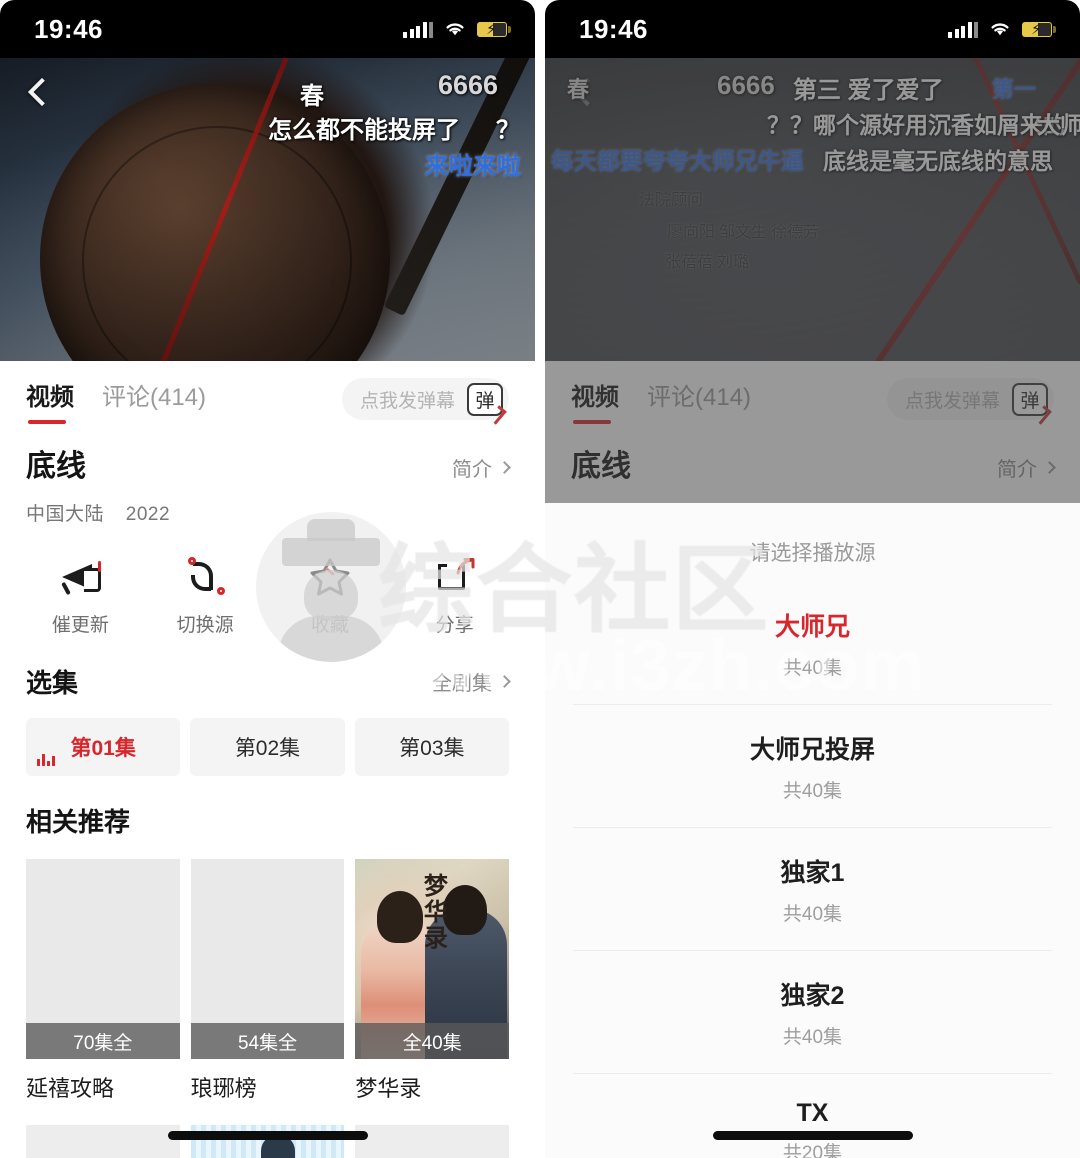 The height and width of the screenshot is (1158, 1080). Describe the element at coordinates (267, 807) in the screenshot. I see `recommend-section-header: 相关推荐` at that location.